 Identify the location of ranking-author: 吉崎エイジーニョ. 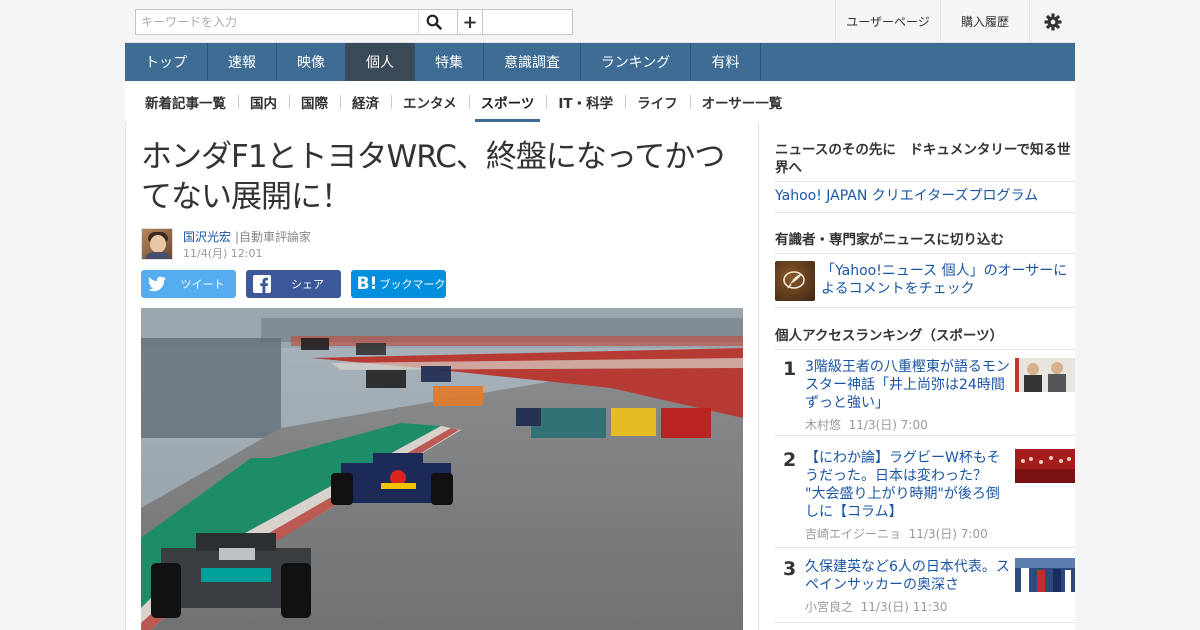
(853, 534).